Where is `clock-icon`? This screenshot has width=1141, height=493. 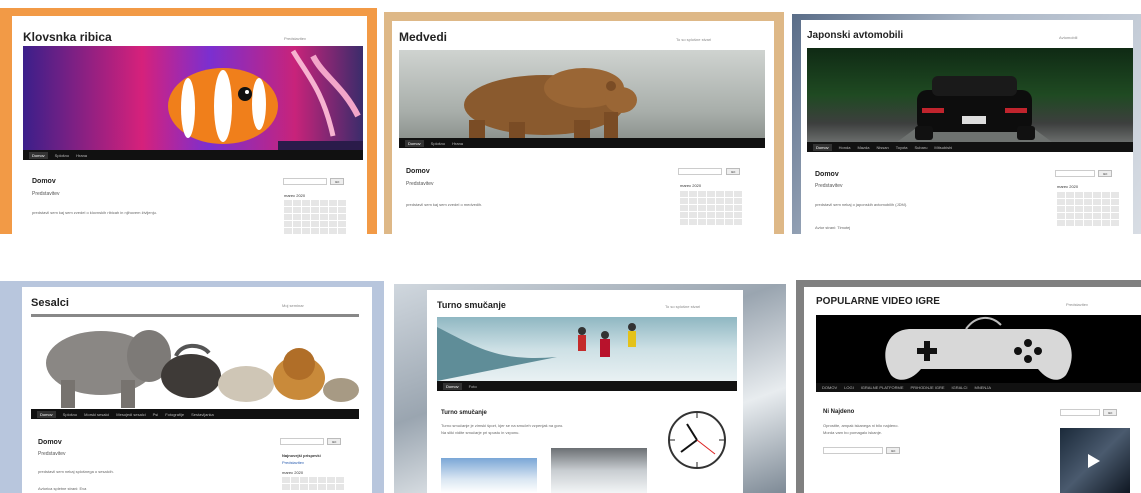
clock-icon is located at coordinates (697, 440).